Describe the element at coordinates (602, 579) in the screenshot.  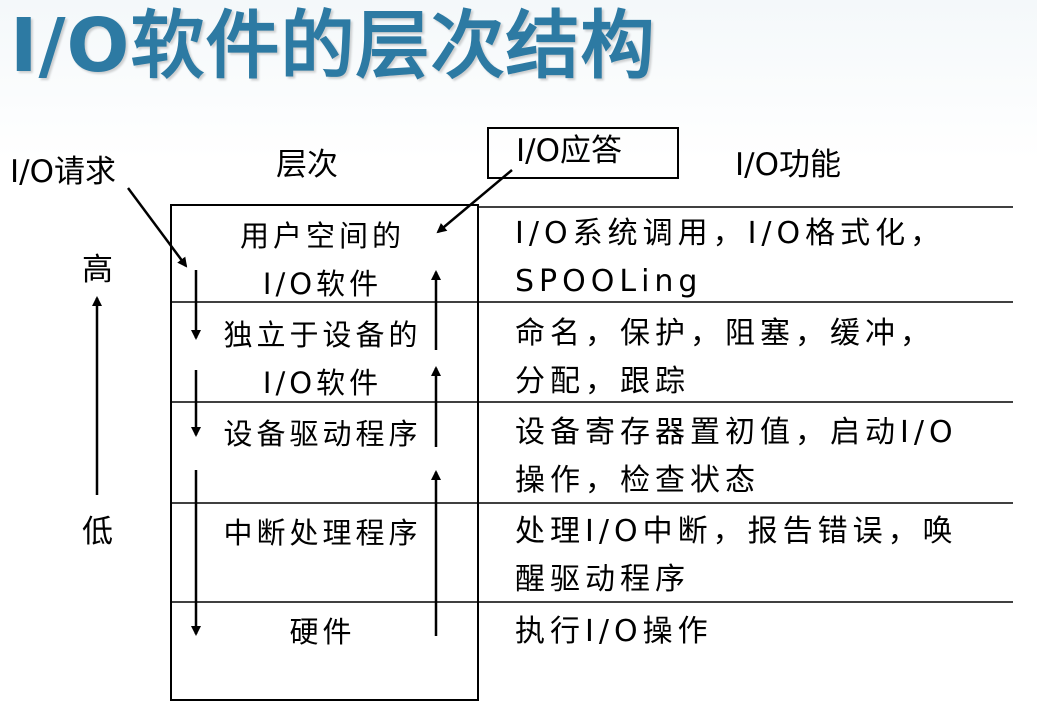
I see `function-line: 醒驱动程序` at that location.